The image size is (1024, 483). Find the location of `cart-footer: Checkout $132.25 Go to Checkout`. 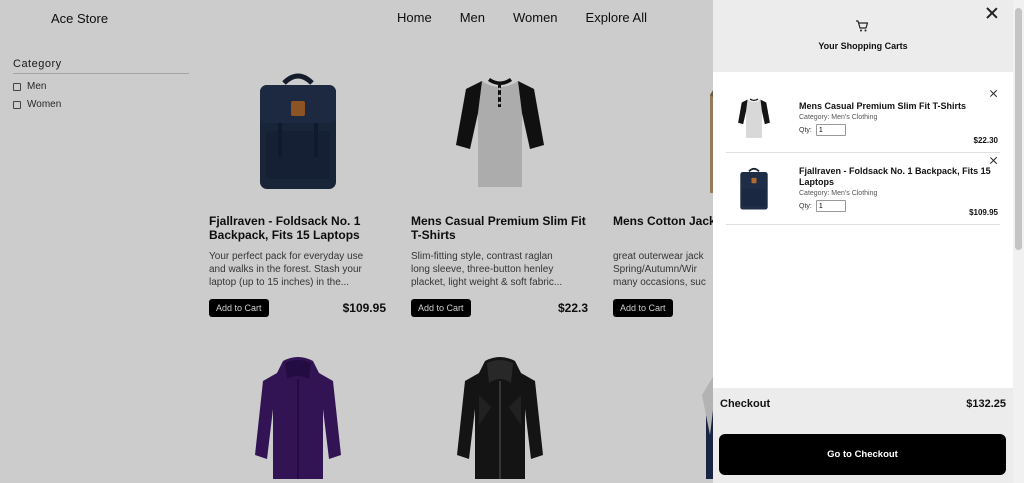

cart-footer: Checkout $132.25 Go to Checkout is located at coordinates (863, 435).